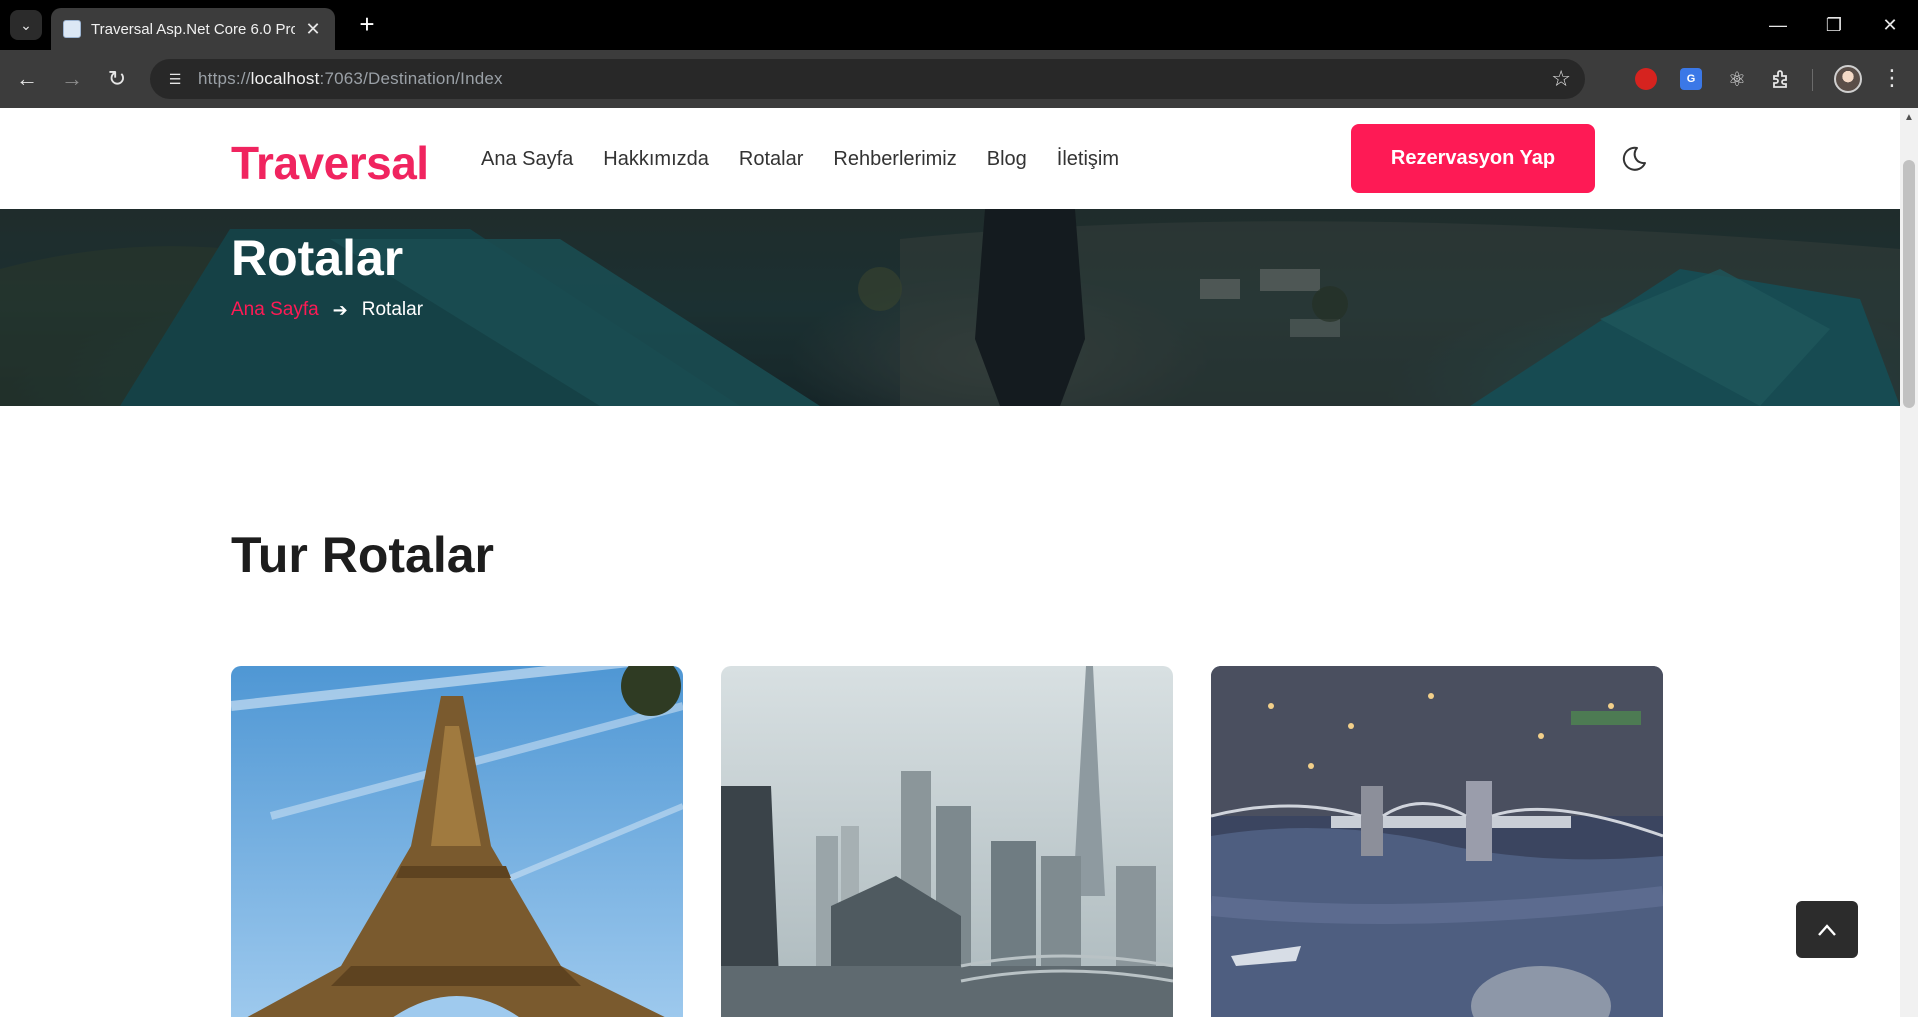 Image resolution: width=1918 pixels, height=1017 pixels. What do you see at coordinates (27, 79) in the screenshot?
I see `back-arrow-icon: ←` at bounding box center [27, 79].